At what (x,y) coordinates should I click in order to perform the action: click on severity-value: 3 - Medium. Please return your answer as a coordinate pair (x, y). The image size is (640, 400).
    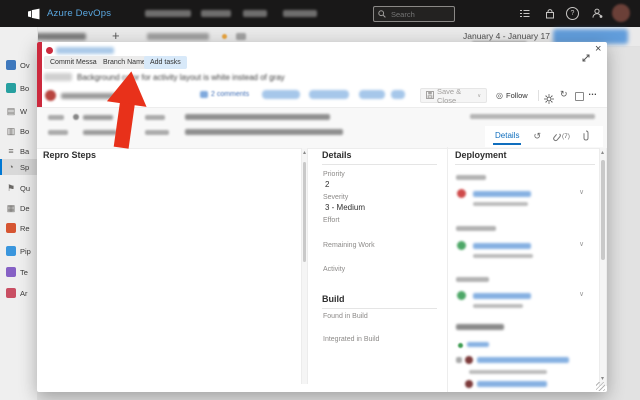
    Looking at the image, I should click on (345, 207).